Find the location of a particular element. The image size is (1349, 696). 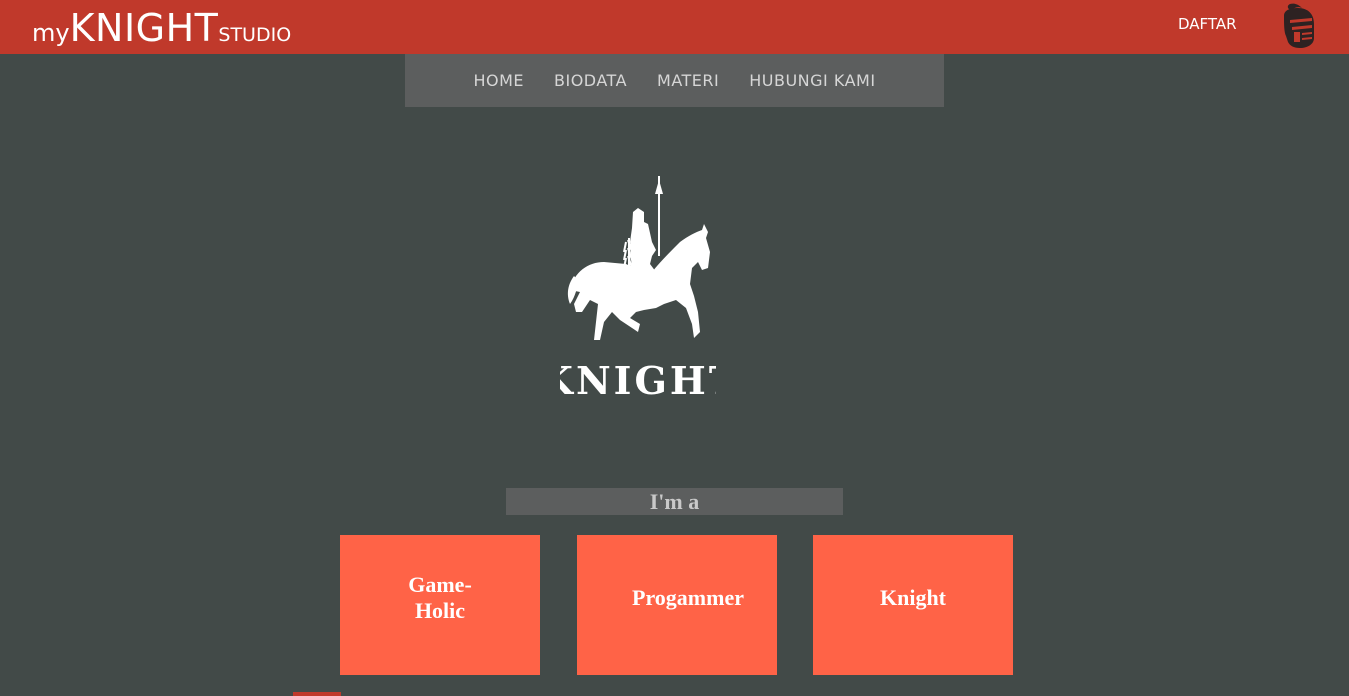

brand-suffix: STUDIO is located at coordinates (255, 35).